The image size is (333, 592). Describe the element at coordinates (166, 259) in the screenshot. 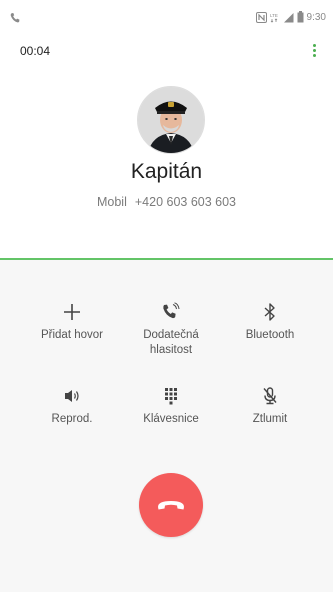

I see `call-divider` at that location.